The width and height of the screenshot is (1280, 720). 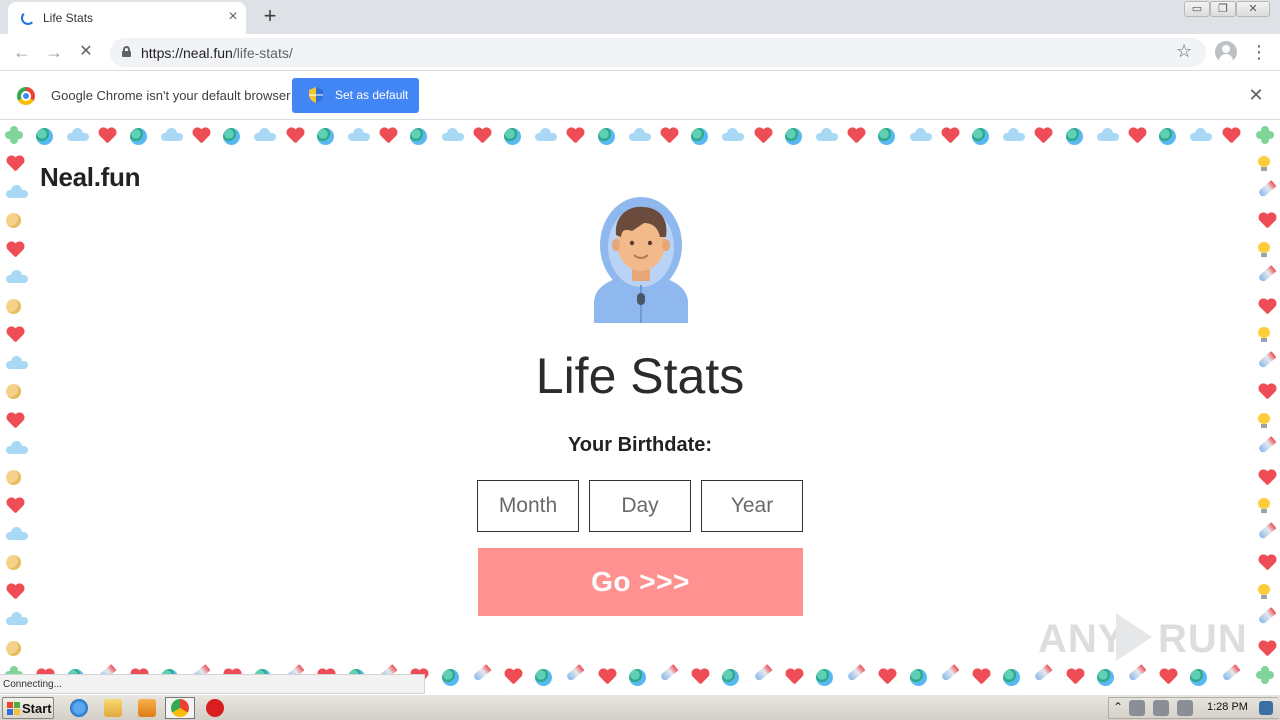 I want to click on taskbar-chrome-button, so click(x=180, y=708).